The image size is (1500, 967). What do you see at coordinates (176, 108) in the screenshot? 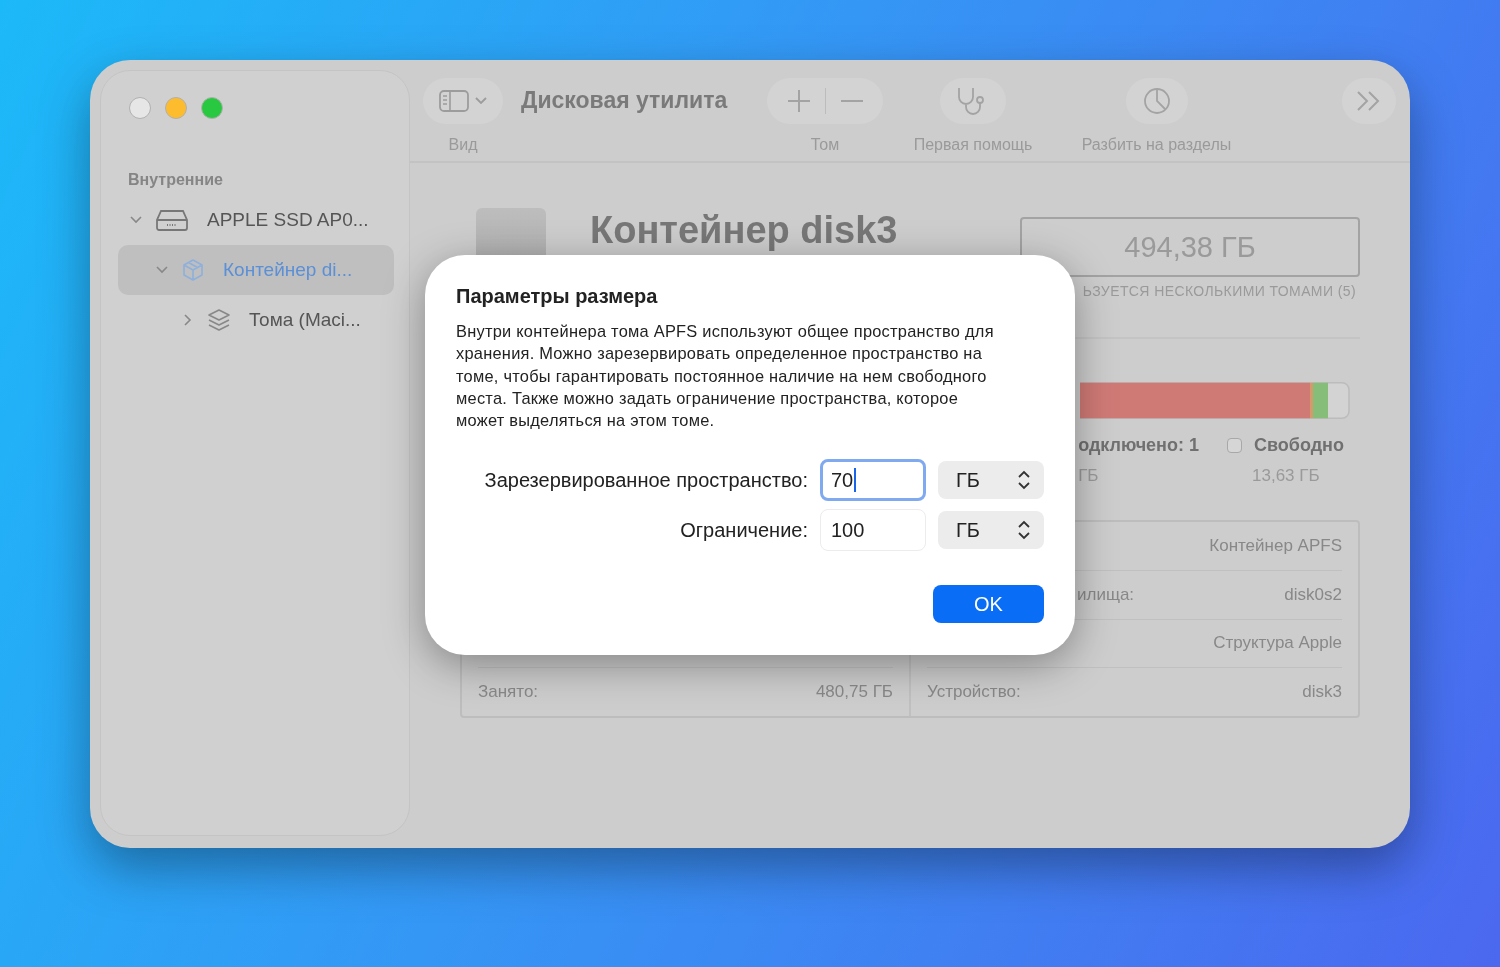
I see `minimize-window-button` at bounding box center [176, 108].